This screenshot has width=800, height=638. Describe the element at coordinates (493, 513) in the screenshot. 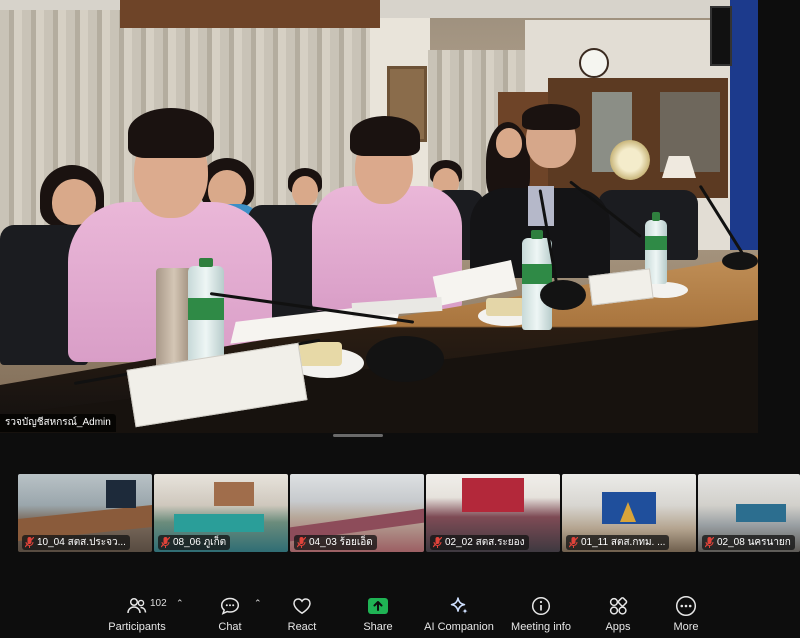

I see `participant-tile: 02_02 สตส.ระยอง` at that location.